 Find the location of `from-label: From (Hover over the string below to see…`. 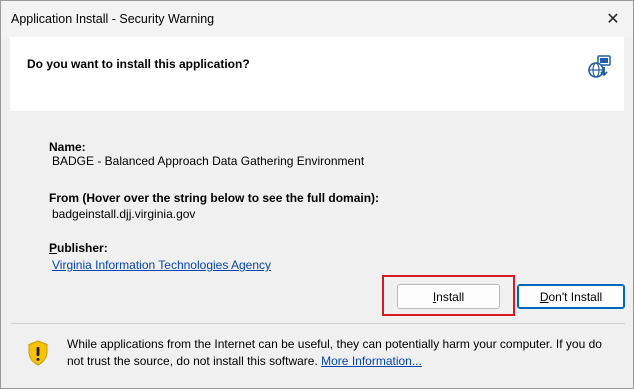

from-label: From (Hover over the string below to see… is located at coordinates (214, 198).